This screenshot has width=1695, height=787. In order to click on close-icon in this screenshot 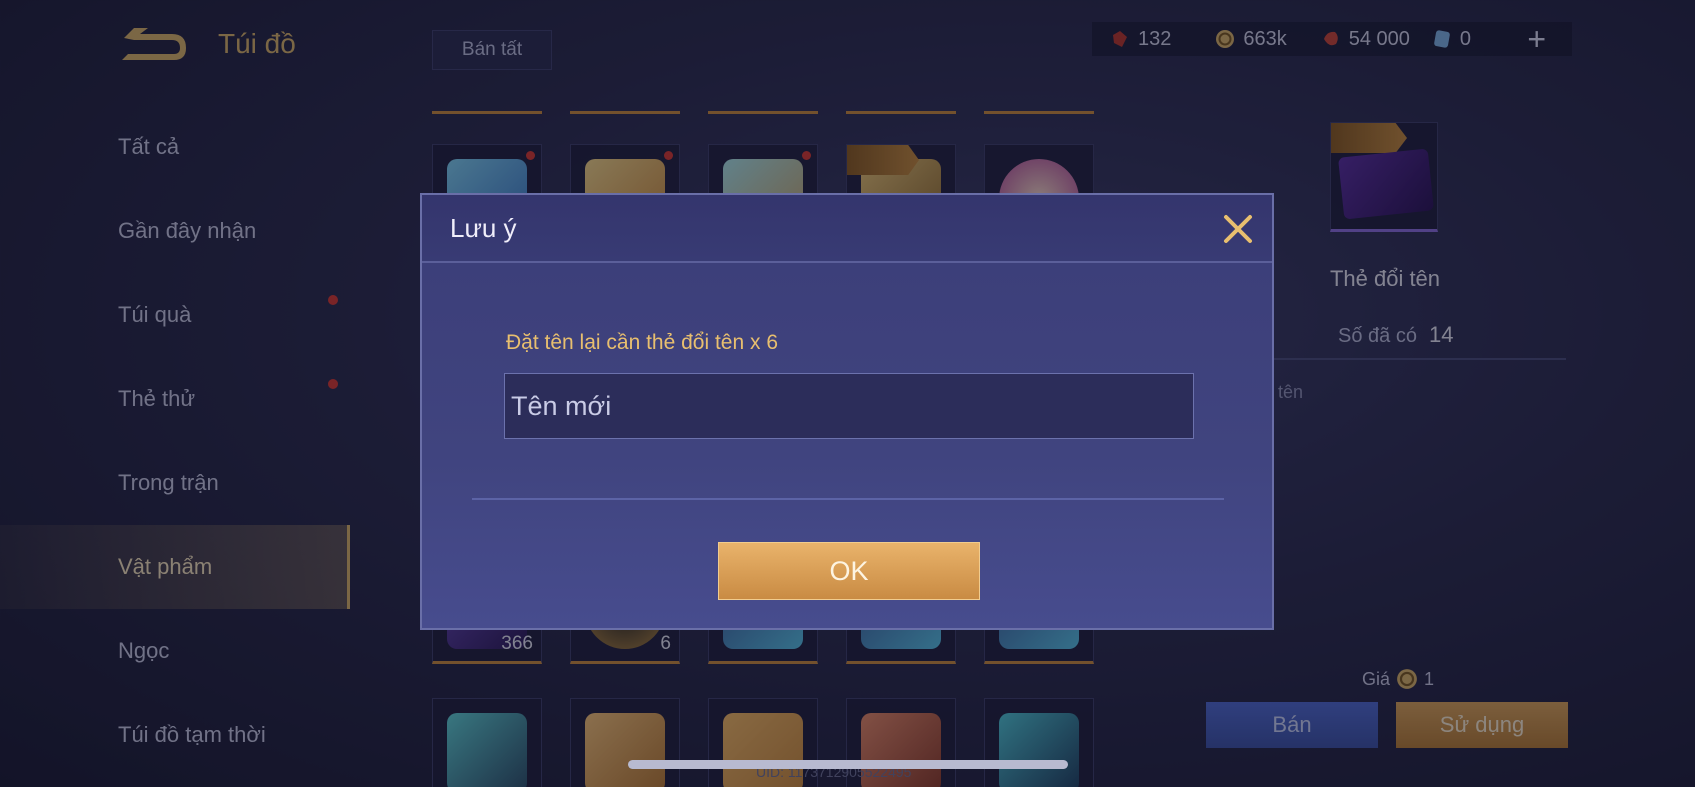, I will do `click(1238, 229)`.